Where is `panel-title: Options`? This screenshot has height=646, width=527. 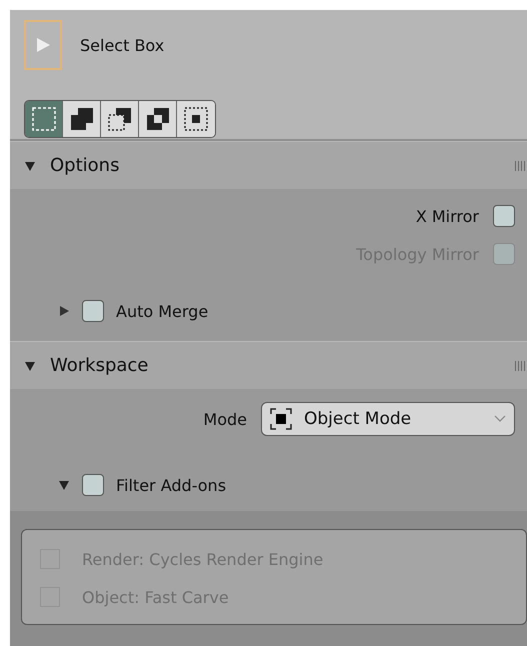 panel-title: Options is located at coordinates (85, 165).